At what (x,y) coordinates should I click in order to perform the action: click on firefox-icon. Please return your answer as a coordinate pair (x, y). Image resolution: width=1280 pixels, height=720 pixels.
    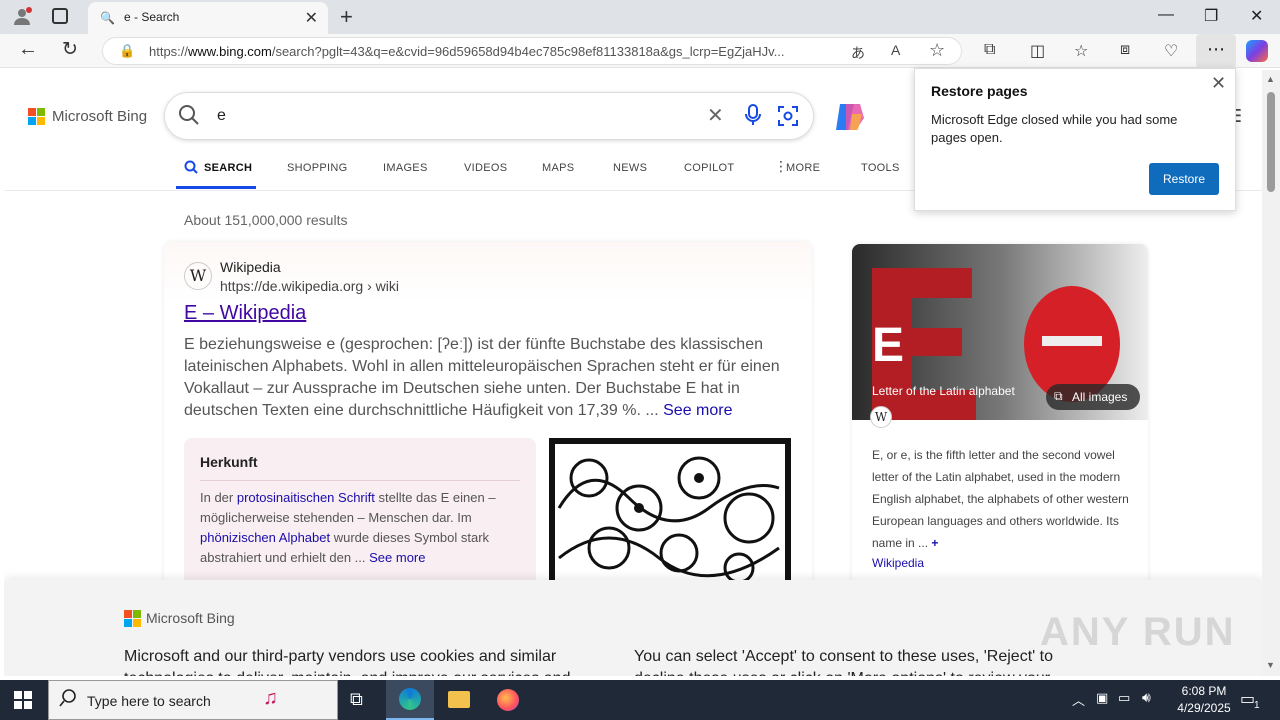
    Looking at the image, I should click on (508, 700).